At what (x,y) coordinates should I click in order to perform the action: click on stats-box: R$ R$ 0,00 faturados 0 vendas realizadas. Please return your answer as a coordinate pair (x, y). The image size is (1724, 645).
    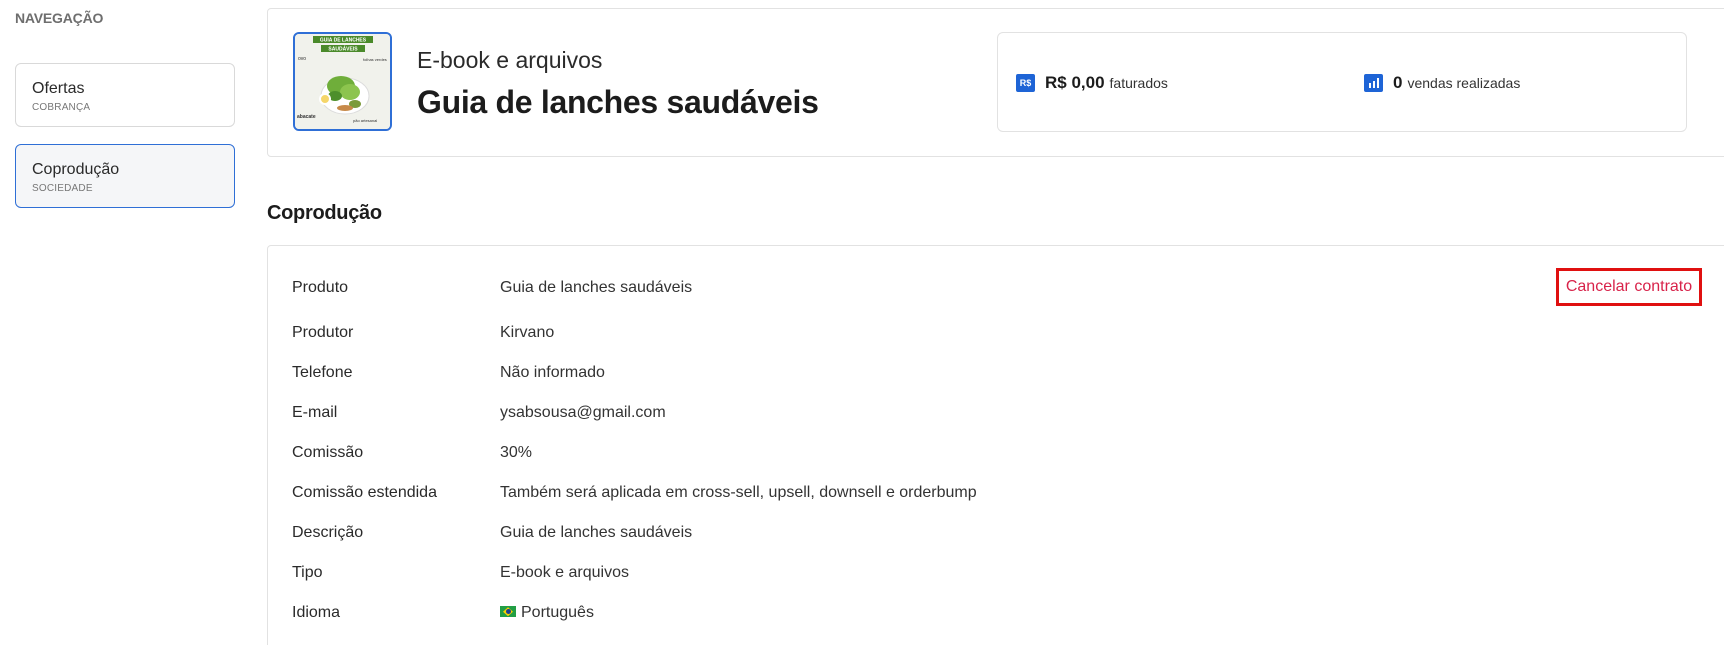
    Looking at the image, I should click on (1342, 82).